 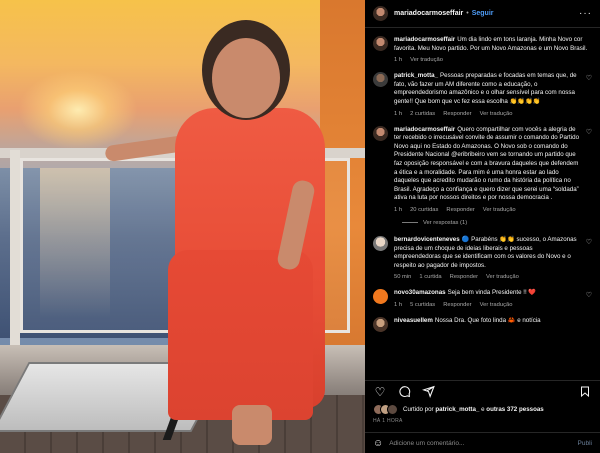 I want to click on likes-middle: e, so click(x=483, y=409).